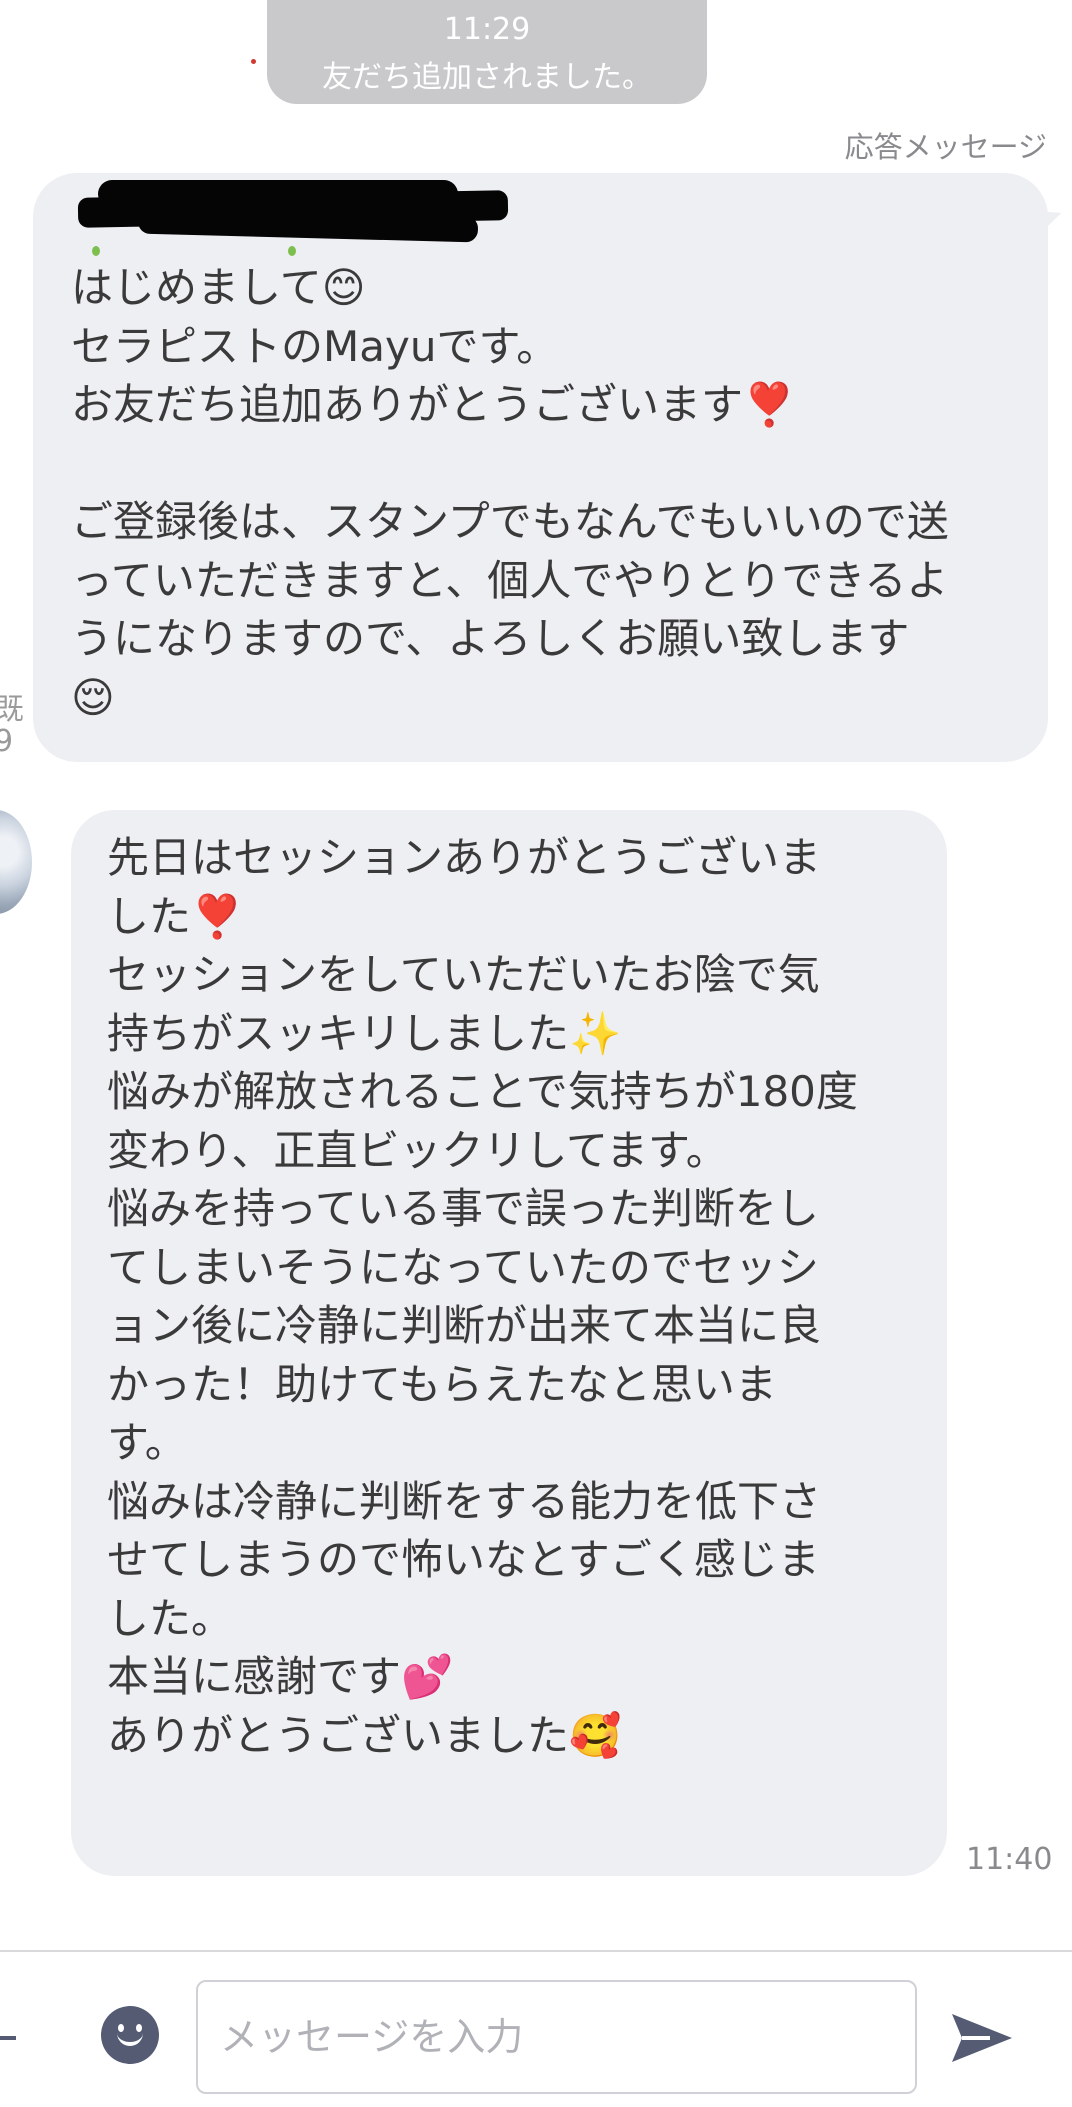  Describe the element at coordinates (218, 287) in the screenshot. I see `message-line: はじめまして😊` at that location.